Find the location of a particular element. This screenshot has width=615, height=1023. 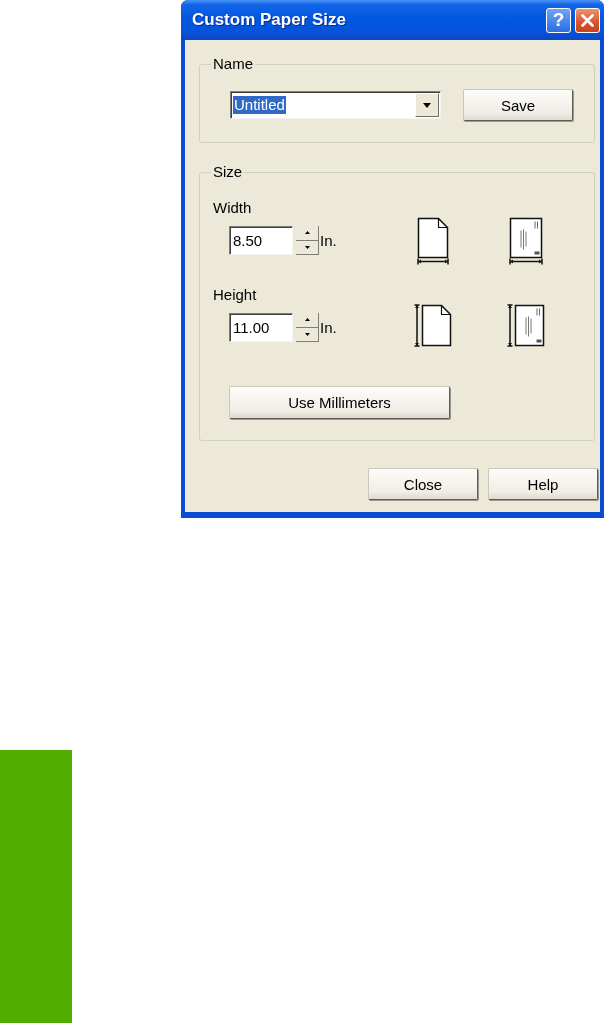

caret-icon is located at coordinates (427, 105).